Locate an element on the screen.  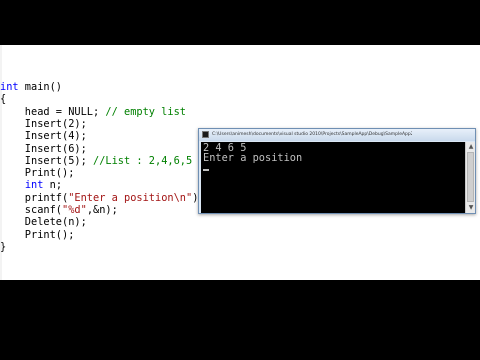
scroll-thumb is located at coordinates (470, 177).